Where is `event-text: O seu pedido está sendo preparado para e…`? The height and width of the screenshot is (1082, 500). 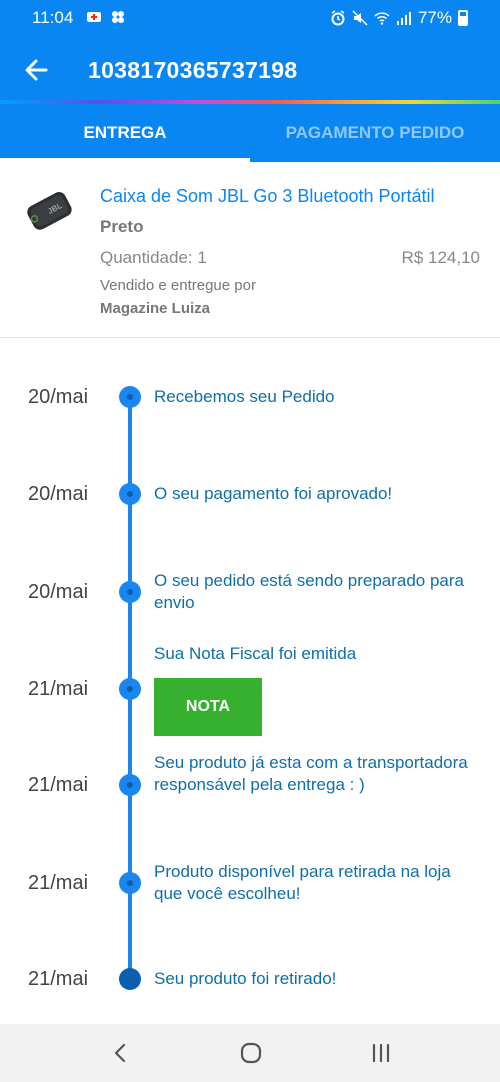 event-text: O seu pedido está sendo preparado para e… is located at coordinates (309, 591).